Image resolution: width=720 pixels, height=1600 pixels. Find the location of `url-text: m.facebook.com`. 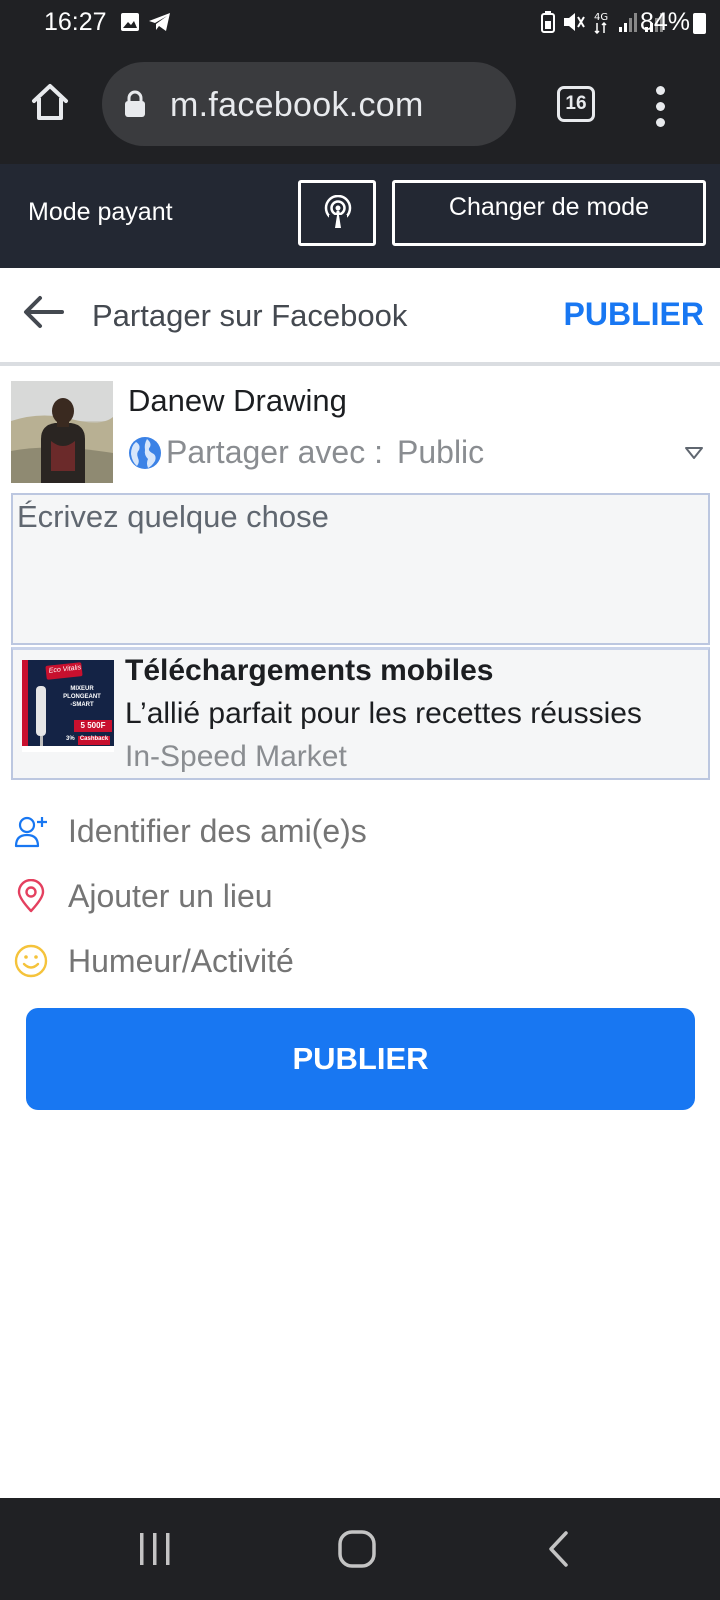

url-text: m.facebook.com is located at coordinates (297, 105).